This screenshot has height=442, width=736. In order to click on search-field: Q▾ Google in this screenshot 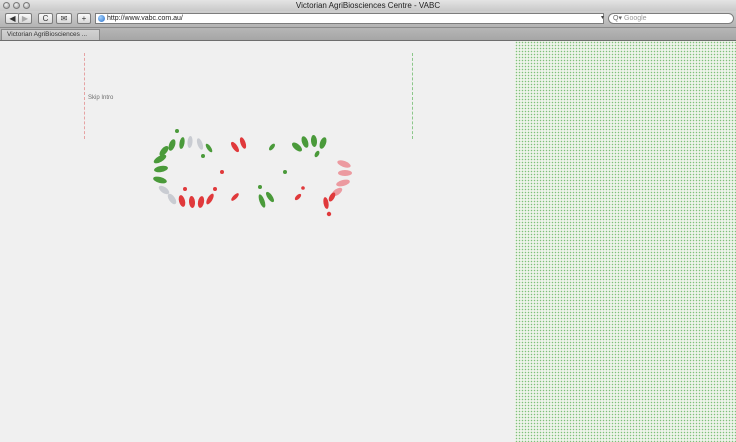, I will do `click(671, 18)`.